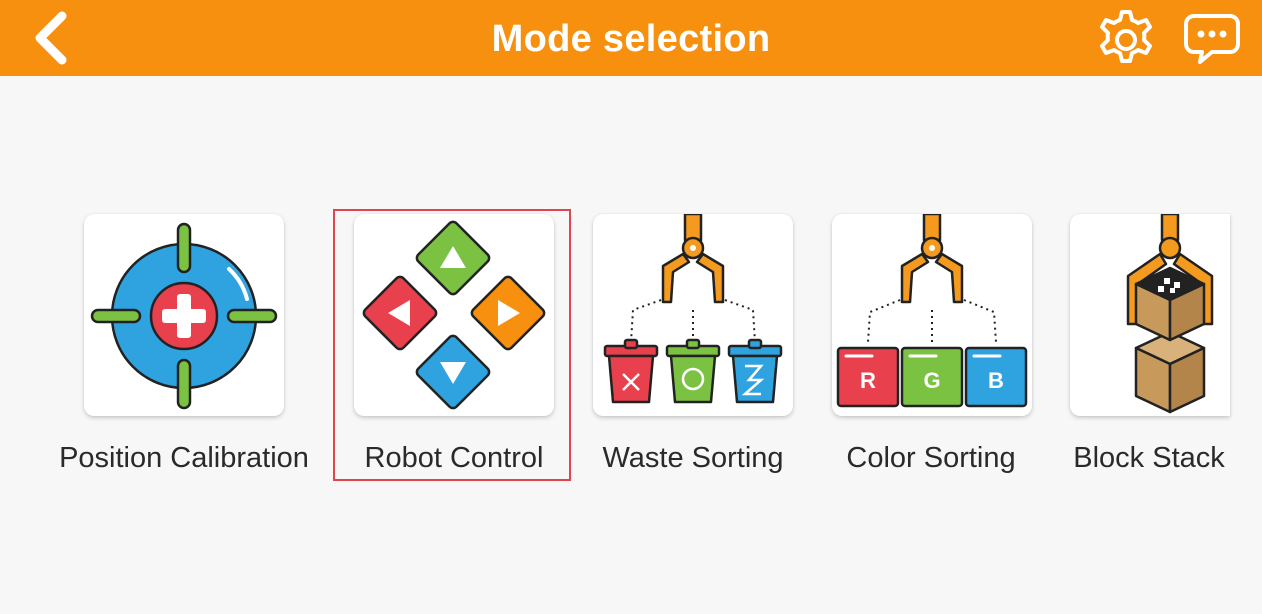 This screenshot has width=1262, height=614. I want to click on settings-button, so click(1126, 40).